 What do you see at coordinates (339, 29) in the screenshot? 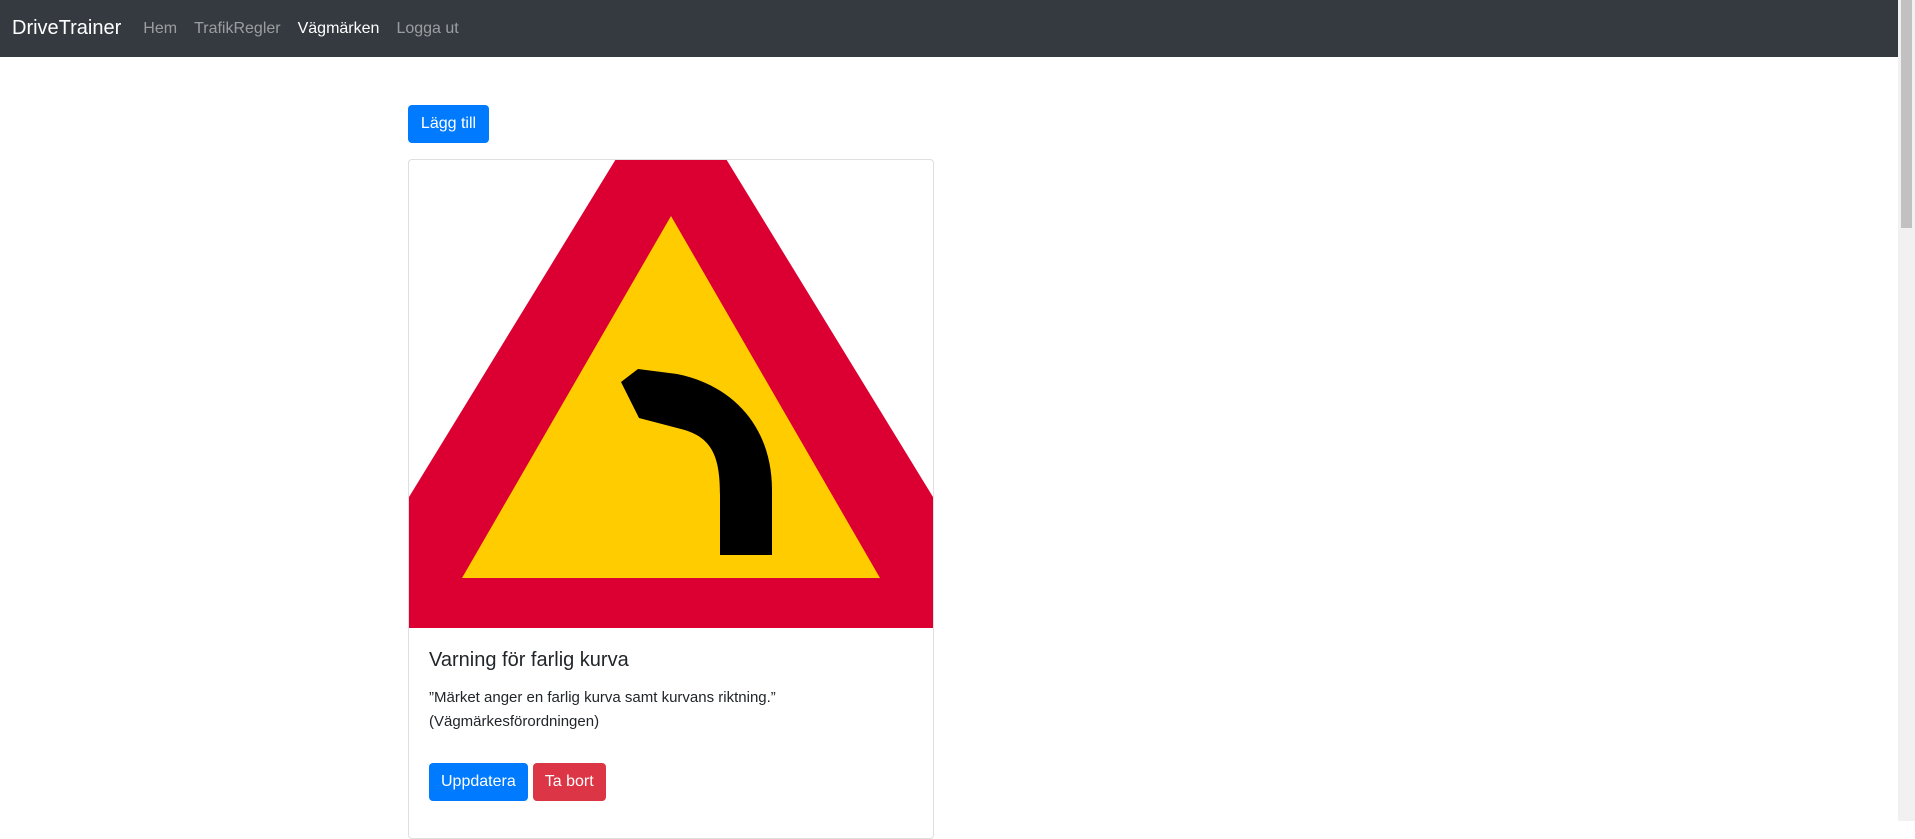
I see `nav-link-vagmarken: Vägmärken` at bounding box center [339, 29].